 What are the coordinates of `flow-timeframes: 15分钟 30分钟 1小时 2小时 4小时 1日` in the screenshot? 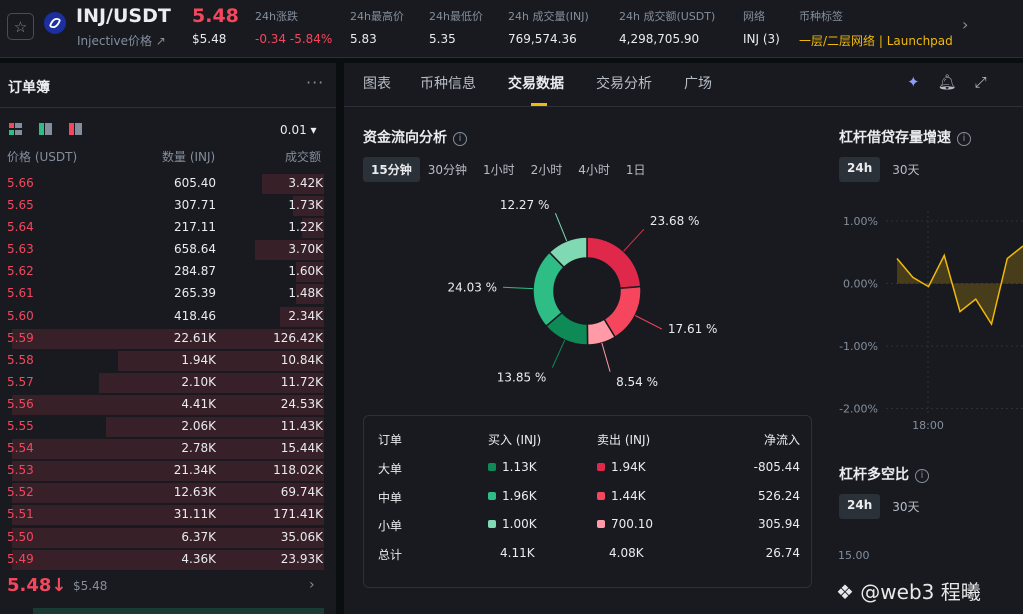 It's located at (508, 169).